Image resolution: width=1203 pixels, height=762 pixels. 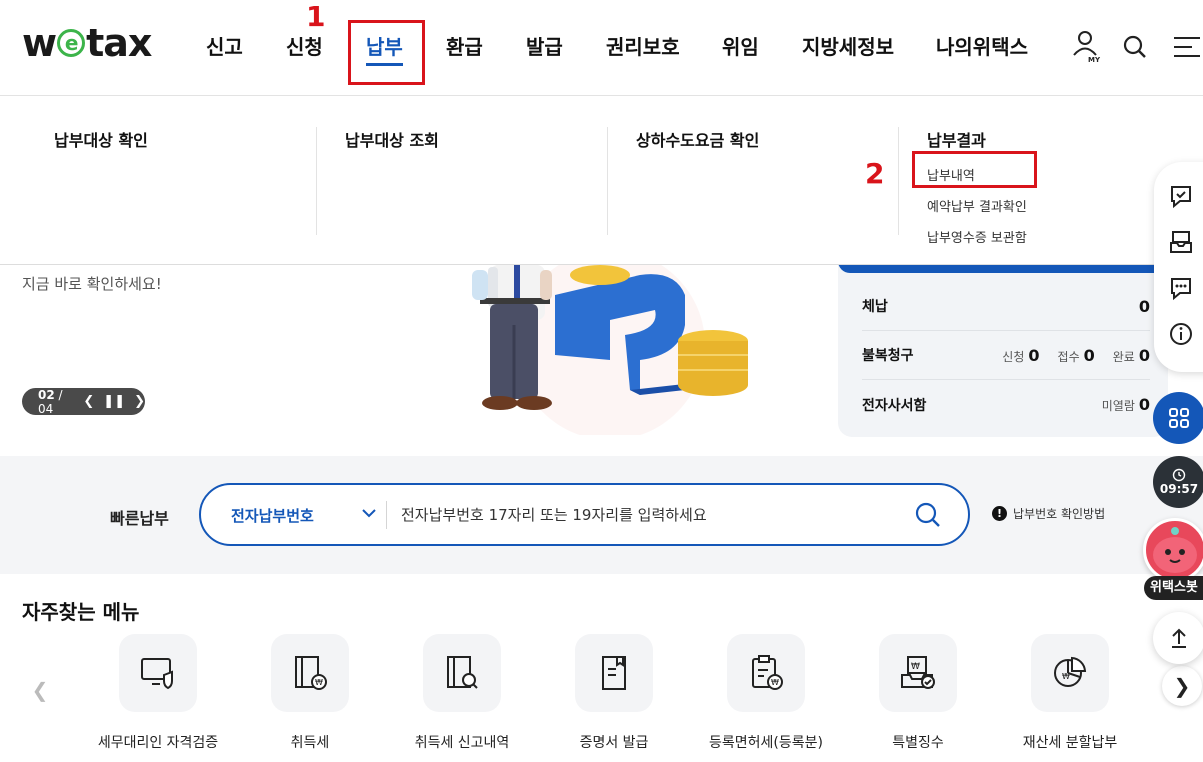 I want to click on step-2-marker: 2, so click(x=875, y=173).